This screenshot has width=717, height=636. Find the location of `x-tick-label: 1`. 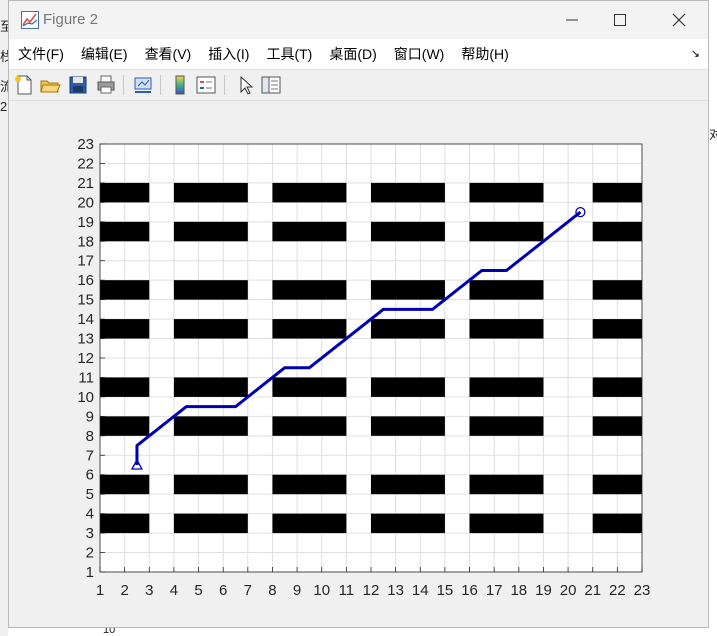

x-tick-label: 1 is located at coordinates (100, 590).